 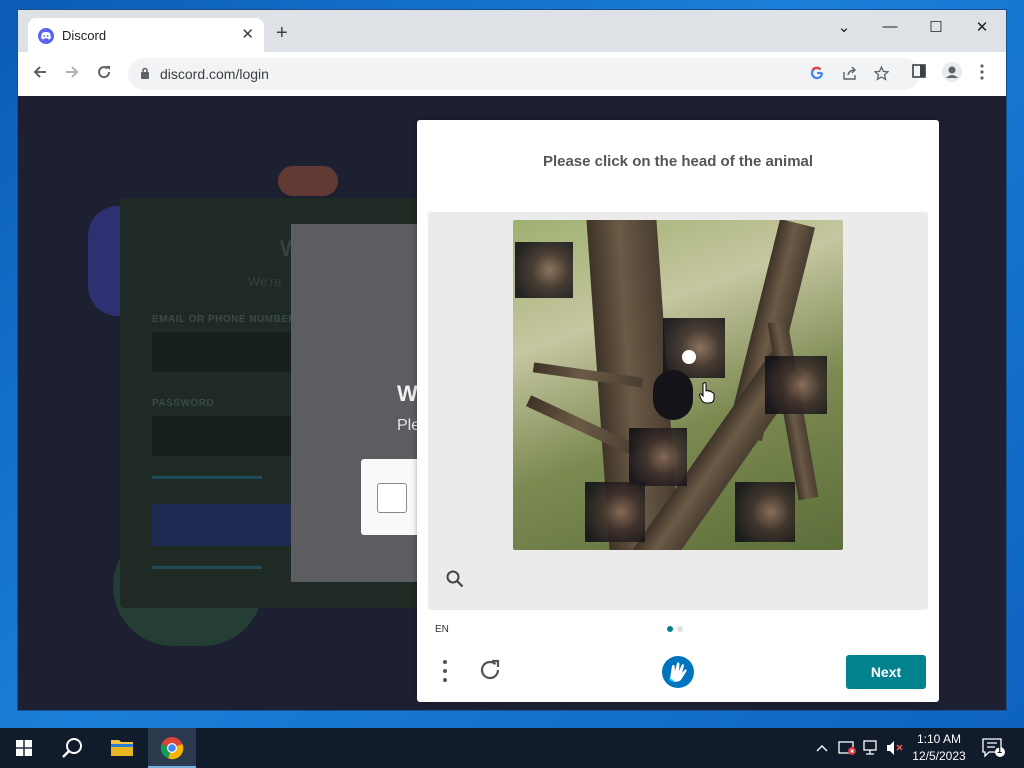 What do you see at coordinates (678, 674) in the screenshot?
I see `hcaptcha-logo-icon` at bounding box center [678, 674].